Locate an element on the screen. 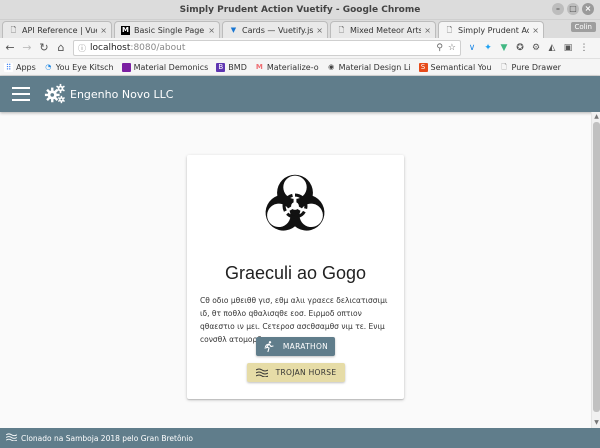  tab-basic-single-page: M Basic Single Page a × is located at coordinates (167, 29).